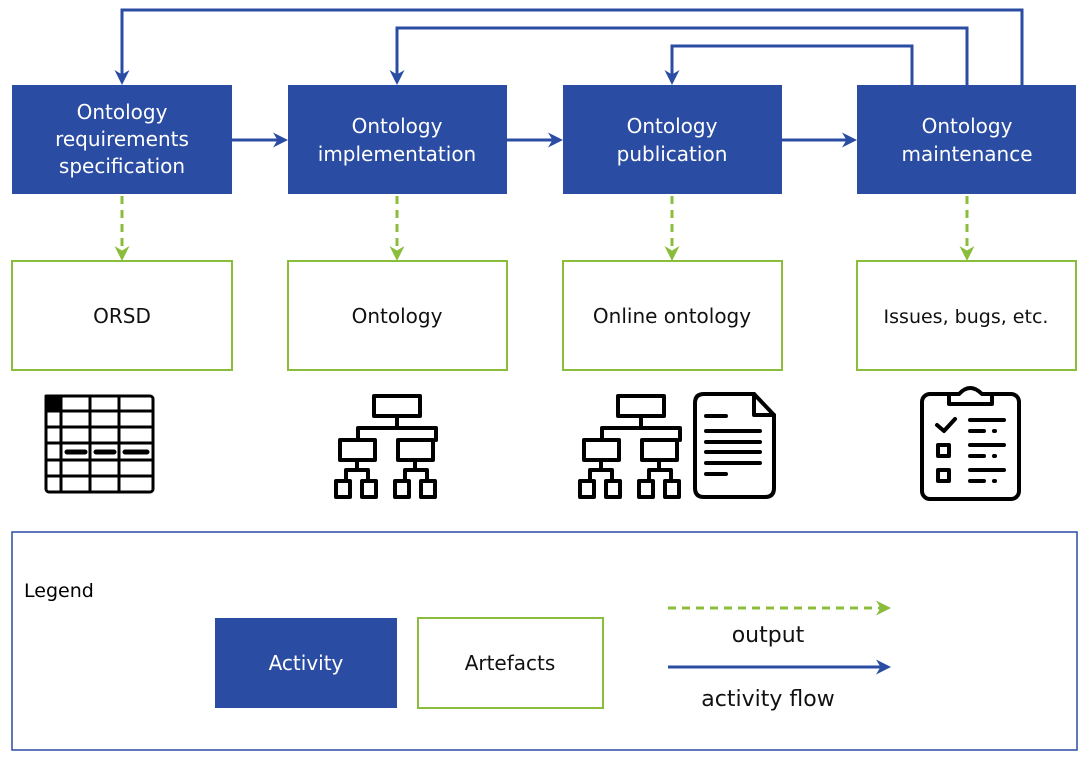 This screenshot has width=1084, height=760. I want to click on svg-text: Artefacts, so click(510, 663).